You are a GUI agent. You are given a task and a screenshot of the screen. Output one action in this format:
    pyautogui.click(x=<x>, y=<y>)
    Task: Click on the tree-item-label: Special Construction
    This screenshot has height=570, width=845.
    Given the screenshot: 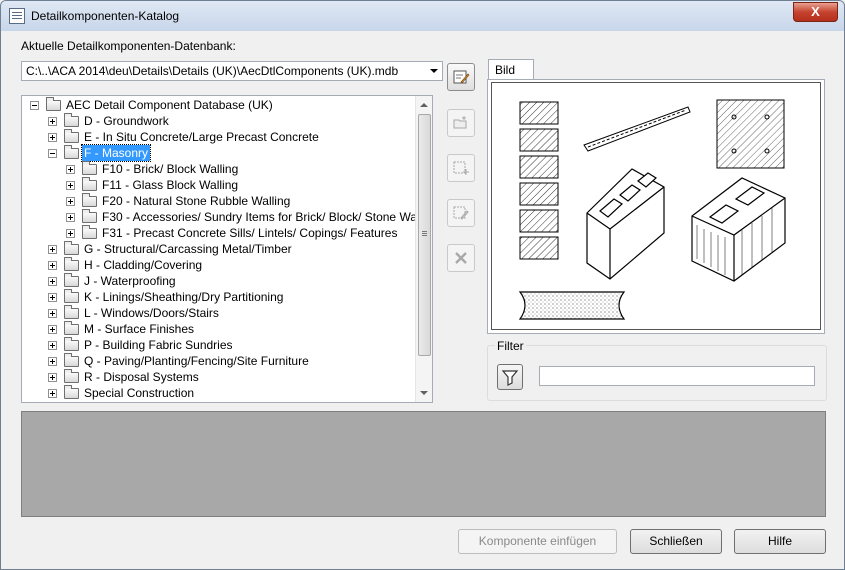 What is the action you would take?
    pyautogui.click(x=139, y=393)
    